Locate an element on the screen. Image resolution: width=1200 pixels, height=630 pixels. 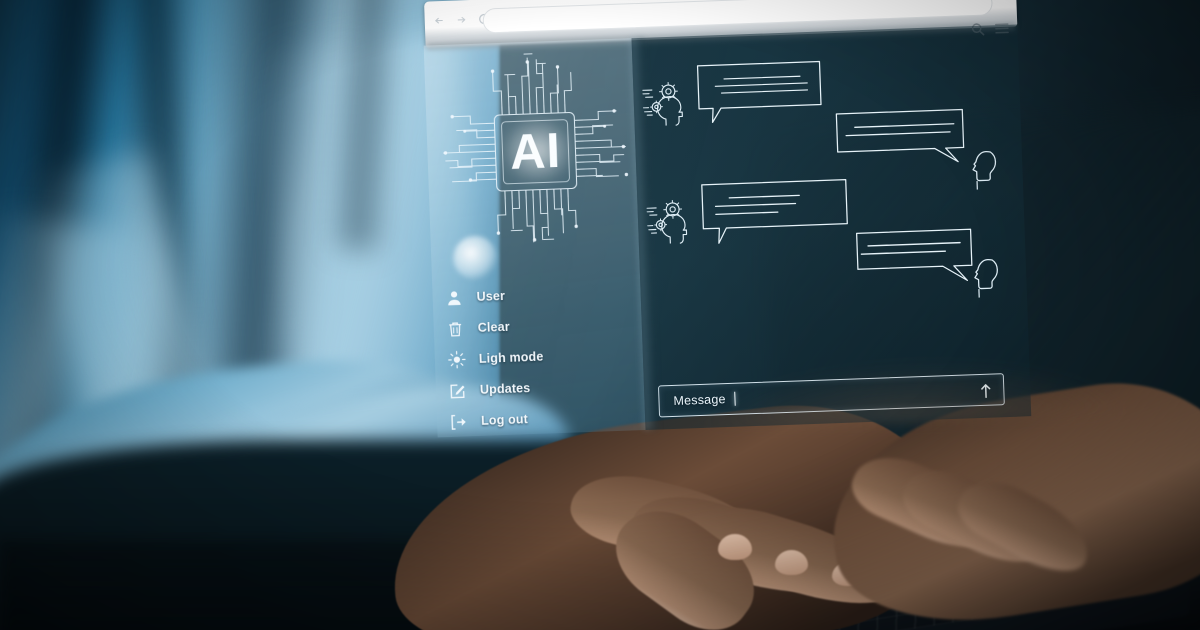
sidebar-item-label: Ligh mode is located at coordinates (511, 357).